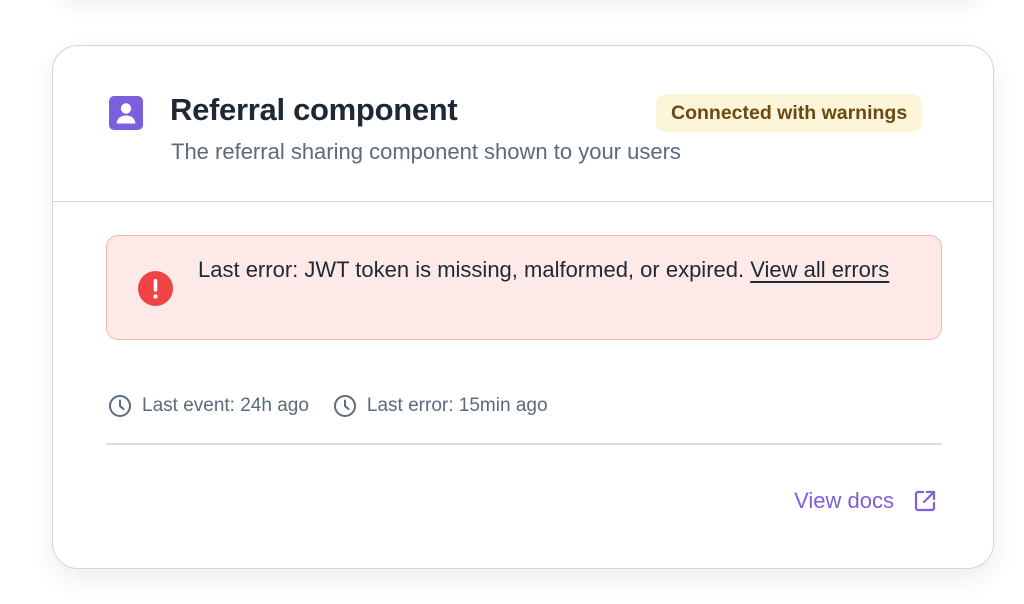 The height and width of the screenshot is (604, 1024). Describe the element at coordinates (789, 113) in the screenshot. I see `status-badge: Connected with warnings` at that location.